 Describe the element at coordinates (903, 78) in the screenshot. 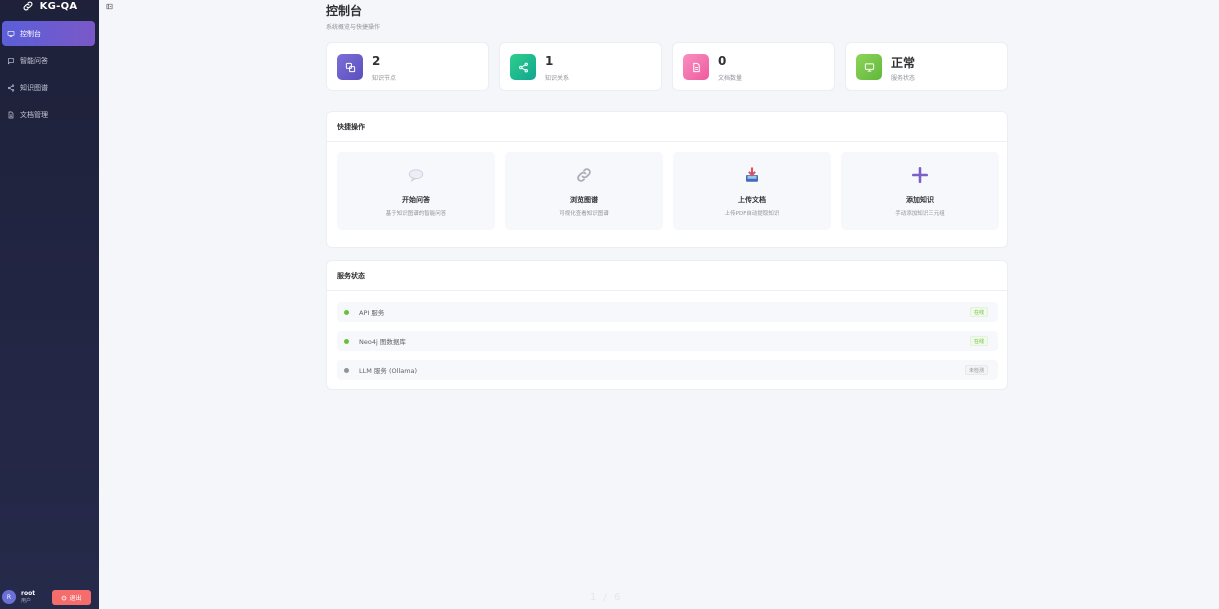

I see `stat-label: 服务状态` at that location.